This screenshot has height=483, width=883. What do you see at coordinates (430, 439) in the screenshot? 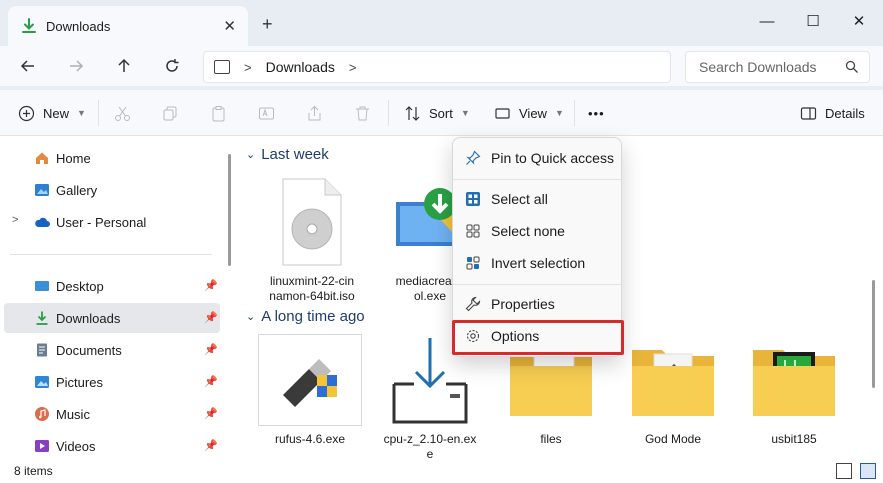
I see `file-name-line: cpu-z_2.10-en.ex` at bounding box center [430, 439].